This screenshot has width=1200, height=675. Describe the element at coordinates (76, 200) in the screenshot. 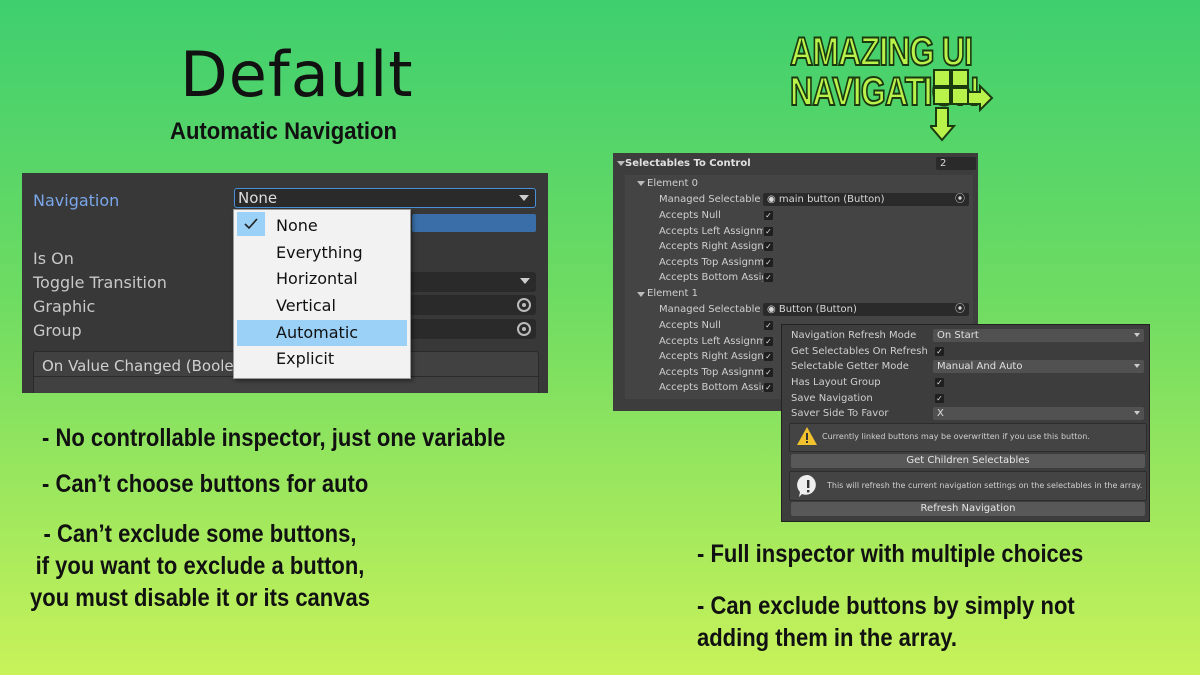

I see `navigation-label: Navigation` at that location.